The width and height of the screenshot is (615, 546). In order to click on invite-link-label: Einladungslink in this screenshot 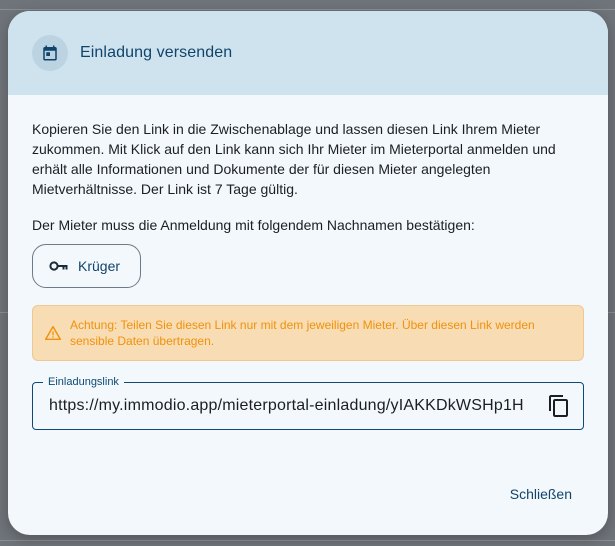, I will do `click(83, 382)`.